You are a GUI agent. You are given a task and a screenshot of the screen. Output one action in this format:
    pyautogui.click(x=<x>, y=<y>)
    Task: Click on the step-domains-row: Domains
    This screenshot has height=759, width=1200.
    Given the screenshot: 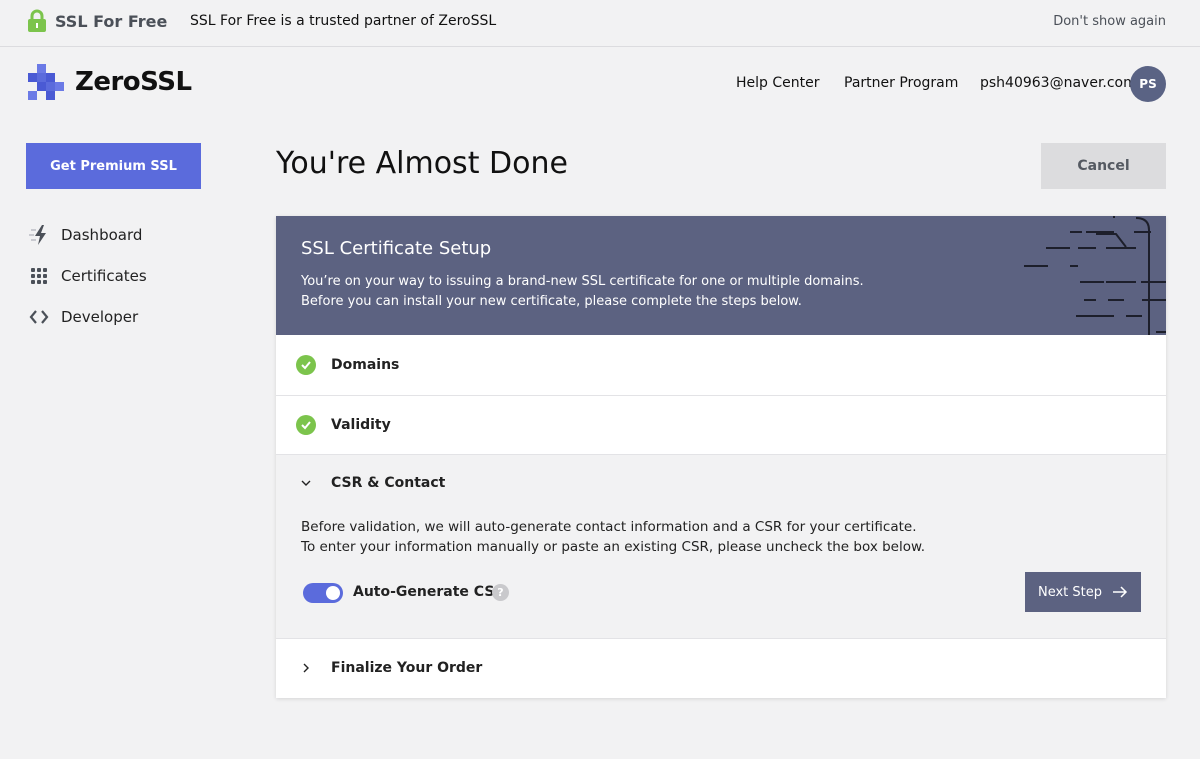 What is the action you would take?
    pyautogui.click(x=347, y=365)
    